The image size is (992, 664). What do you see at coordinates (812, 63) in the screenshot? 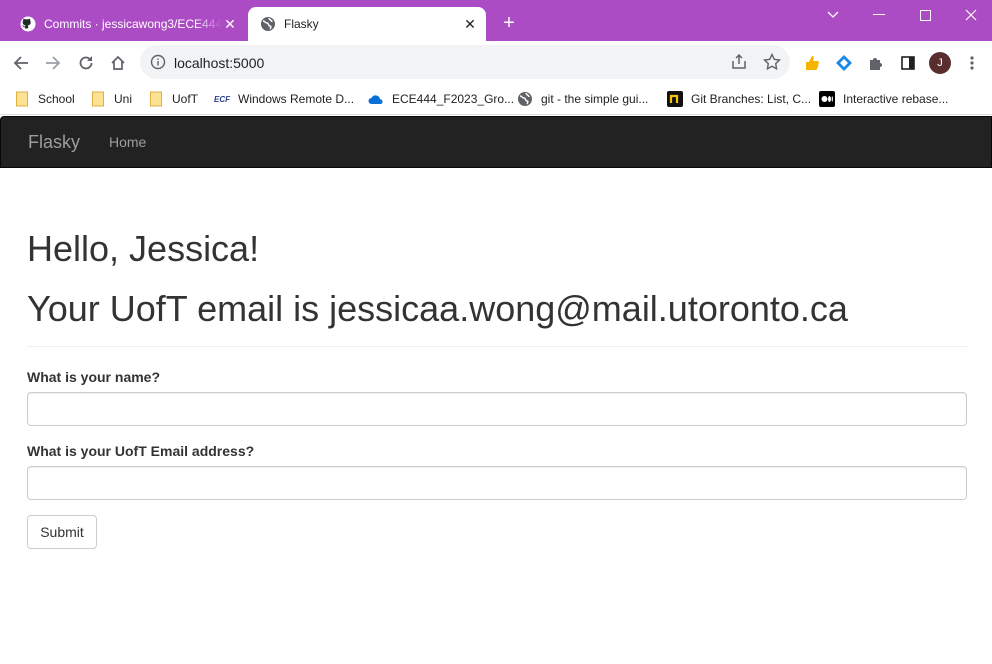
I see `thumbs-up-extension-icon` at bounding box center [812, 63].